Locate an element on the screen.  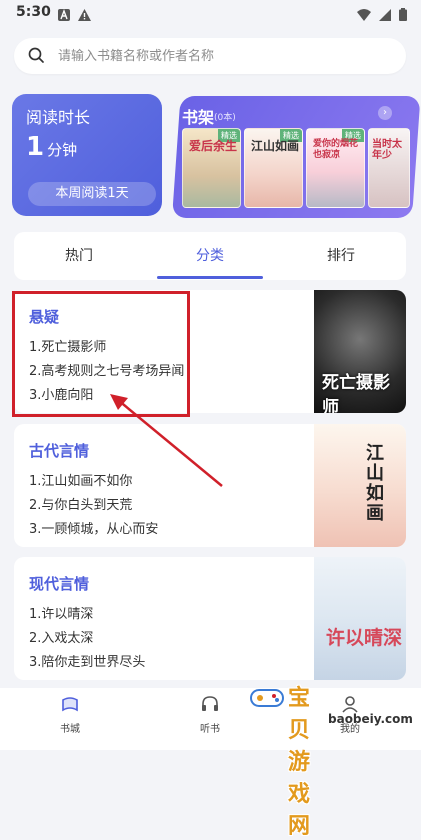
nav-label: 听书 is located at coordinates (210, 729).